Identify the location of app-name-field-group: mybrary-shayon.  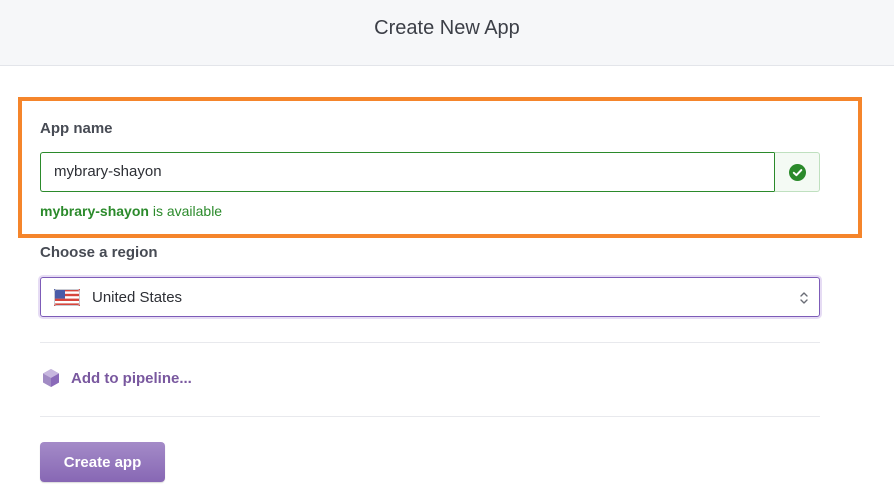
(430, 172).